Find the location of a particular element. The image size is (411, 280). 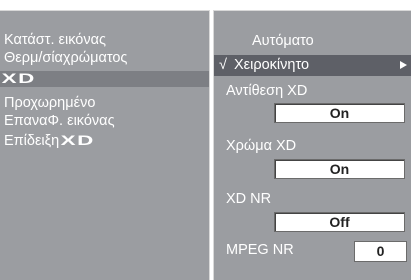

menu-item-label: Κατάστ. εικόνας is located at coordinates (55, 40).